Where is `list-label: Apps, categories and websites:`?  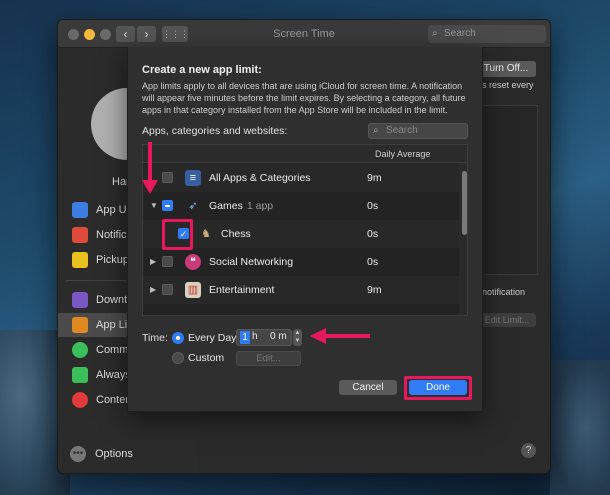
list-label: Apps, categories and websites: is located at coordinates (215, 131).